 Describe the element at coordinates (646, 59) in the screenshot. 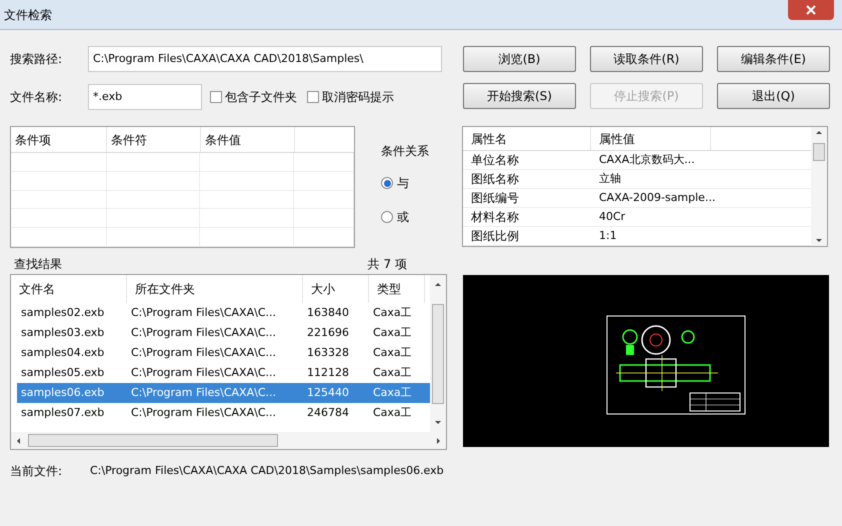

I see `dialog-button: 读取条件(R)` at that location.